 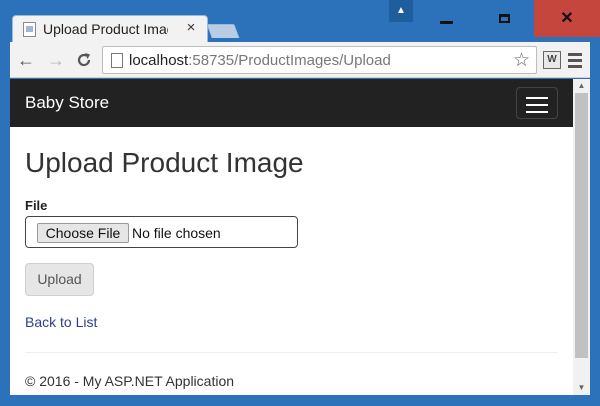 I want to click on footer-text: © 2016 - My ASP.NET Application, so click(x=130, y=381).